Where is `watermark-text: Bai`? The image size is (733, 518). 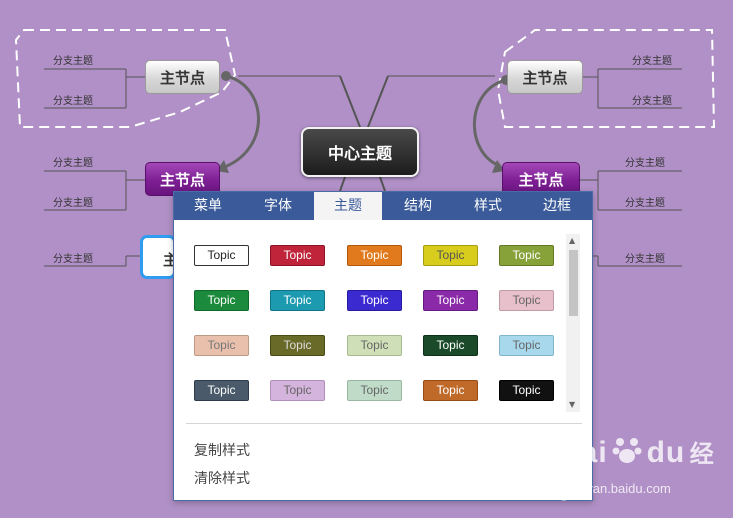
watermark-text: Bai is located at coordinates (583, 452).